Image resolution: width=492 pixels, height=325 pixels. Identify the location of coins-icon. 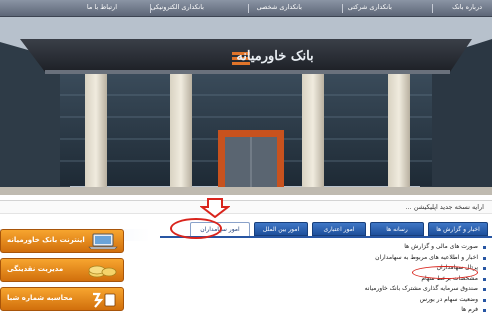
(102, 271).